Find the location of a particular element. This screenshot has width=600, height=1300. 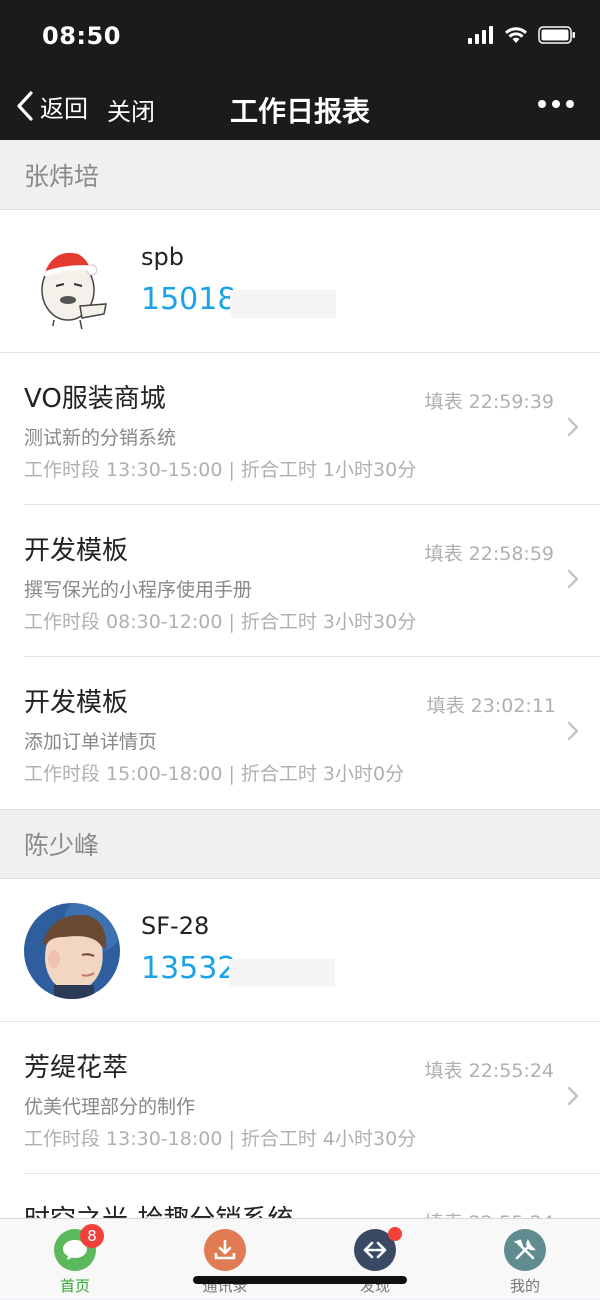

entry-meta: 工作时段 15:00-18:00 | 折合工时 3小时0分 is located at coordinates (214, 774).